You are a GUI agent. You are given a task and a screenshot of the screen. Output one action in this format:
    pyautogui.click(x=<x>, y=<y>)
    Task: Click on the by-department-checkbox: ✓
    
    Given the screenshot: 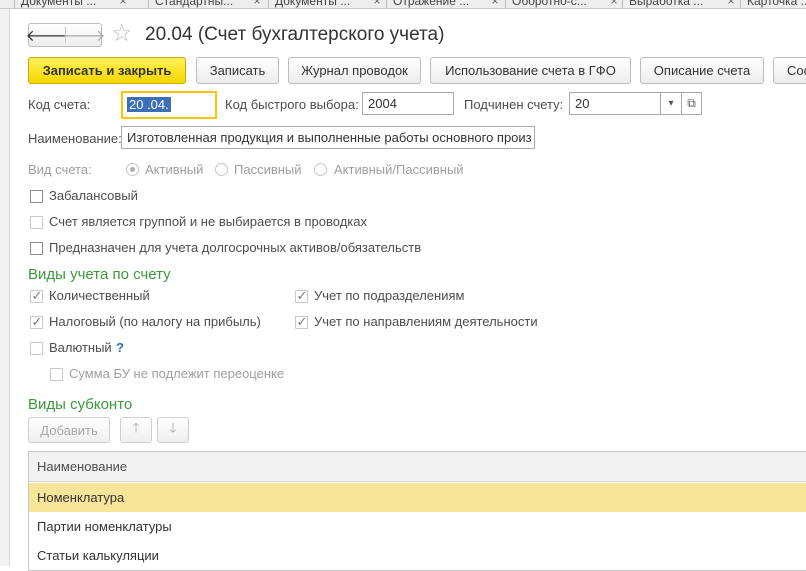 What is the action you would take?
    pyautogui.click(x=301, y=295)
    